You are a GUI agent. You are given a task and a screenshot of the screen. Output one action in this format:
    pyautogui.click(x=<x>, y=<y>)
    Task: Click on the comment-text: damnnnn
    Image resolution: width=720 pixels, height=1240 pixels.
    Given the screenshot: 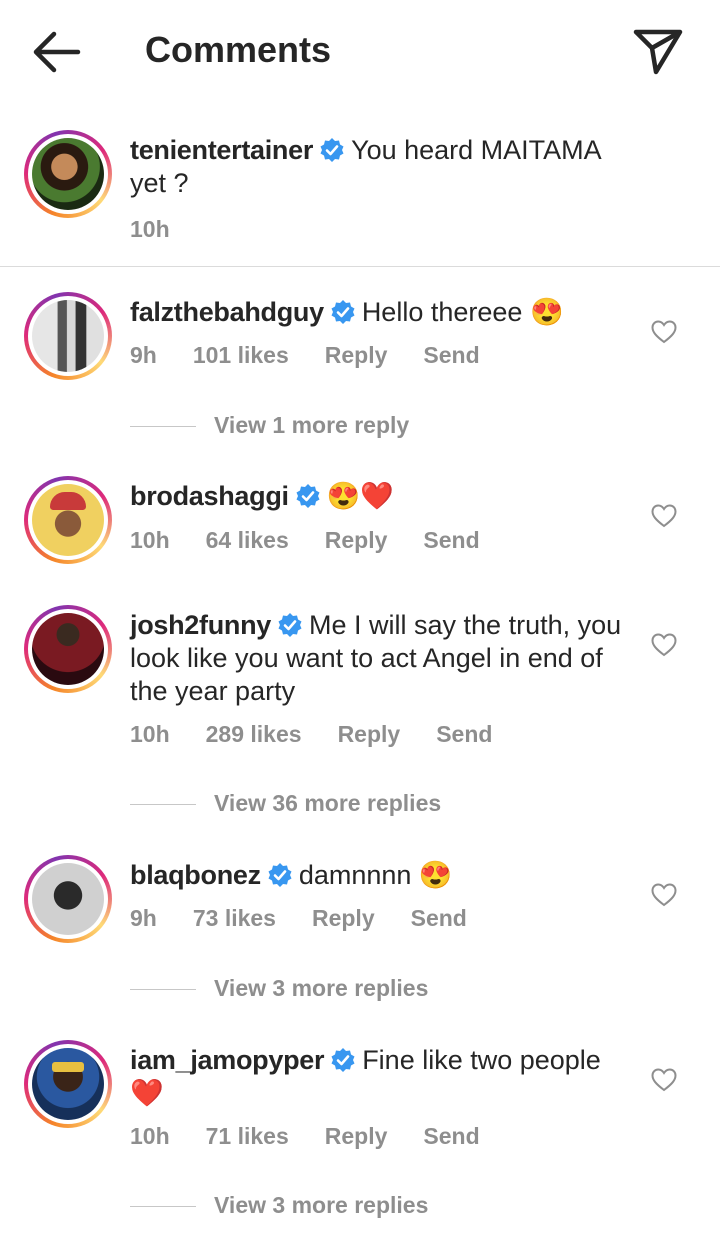 What is the action you would take?
    pyautogui.click(x=355, y=875)
    